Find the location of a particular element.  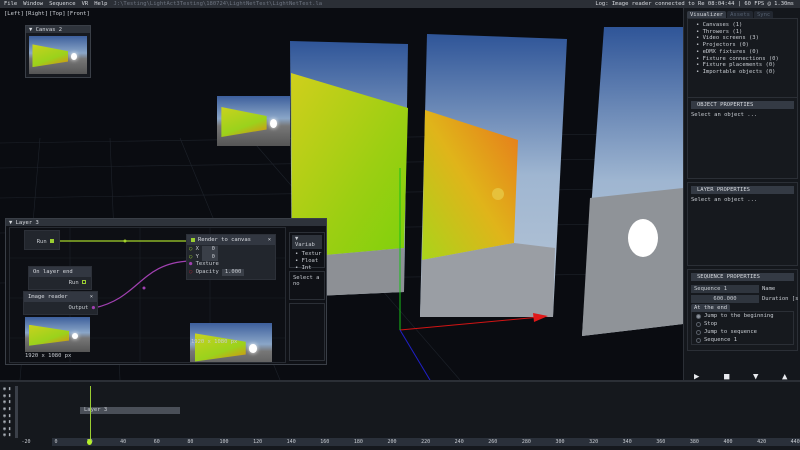

tick-label: 360 is located at coordinates (661, 442).